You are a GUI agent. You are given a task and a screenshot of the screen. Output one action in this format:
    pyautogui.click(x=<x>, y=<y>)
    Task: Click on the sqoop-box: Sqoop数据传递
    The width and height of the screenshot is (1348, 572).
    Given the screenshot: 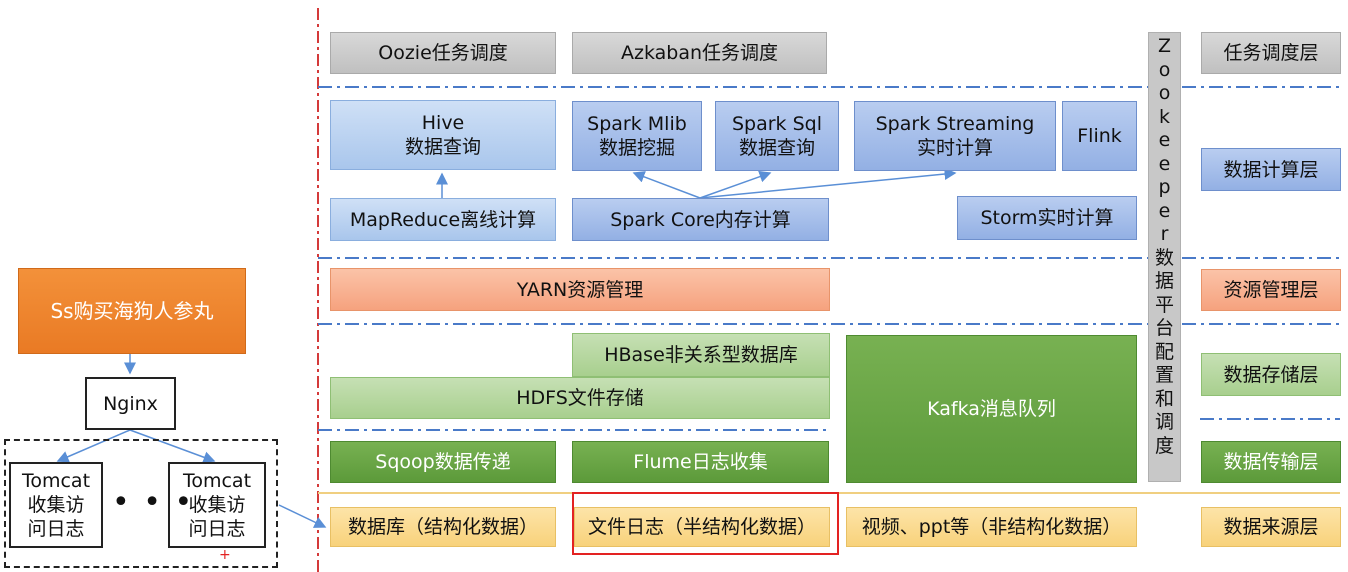 What is the action you would take?
    pyautogui.click(x=443, y=462)
    